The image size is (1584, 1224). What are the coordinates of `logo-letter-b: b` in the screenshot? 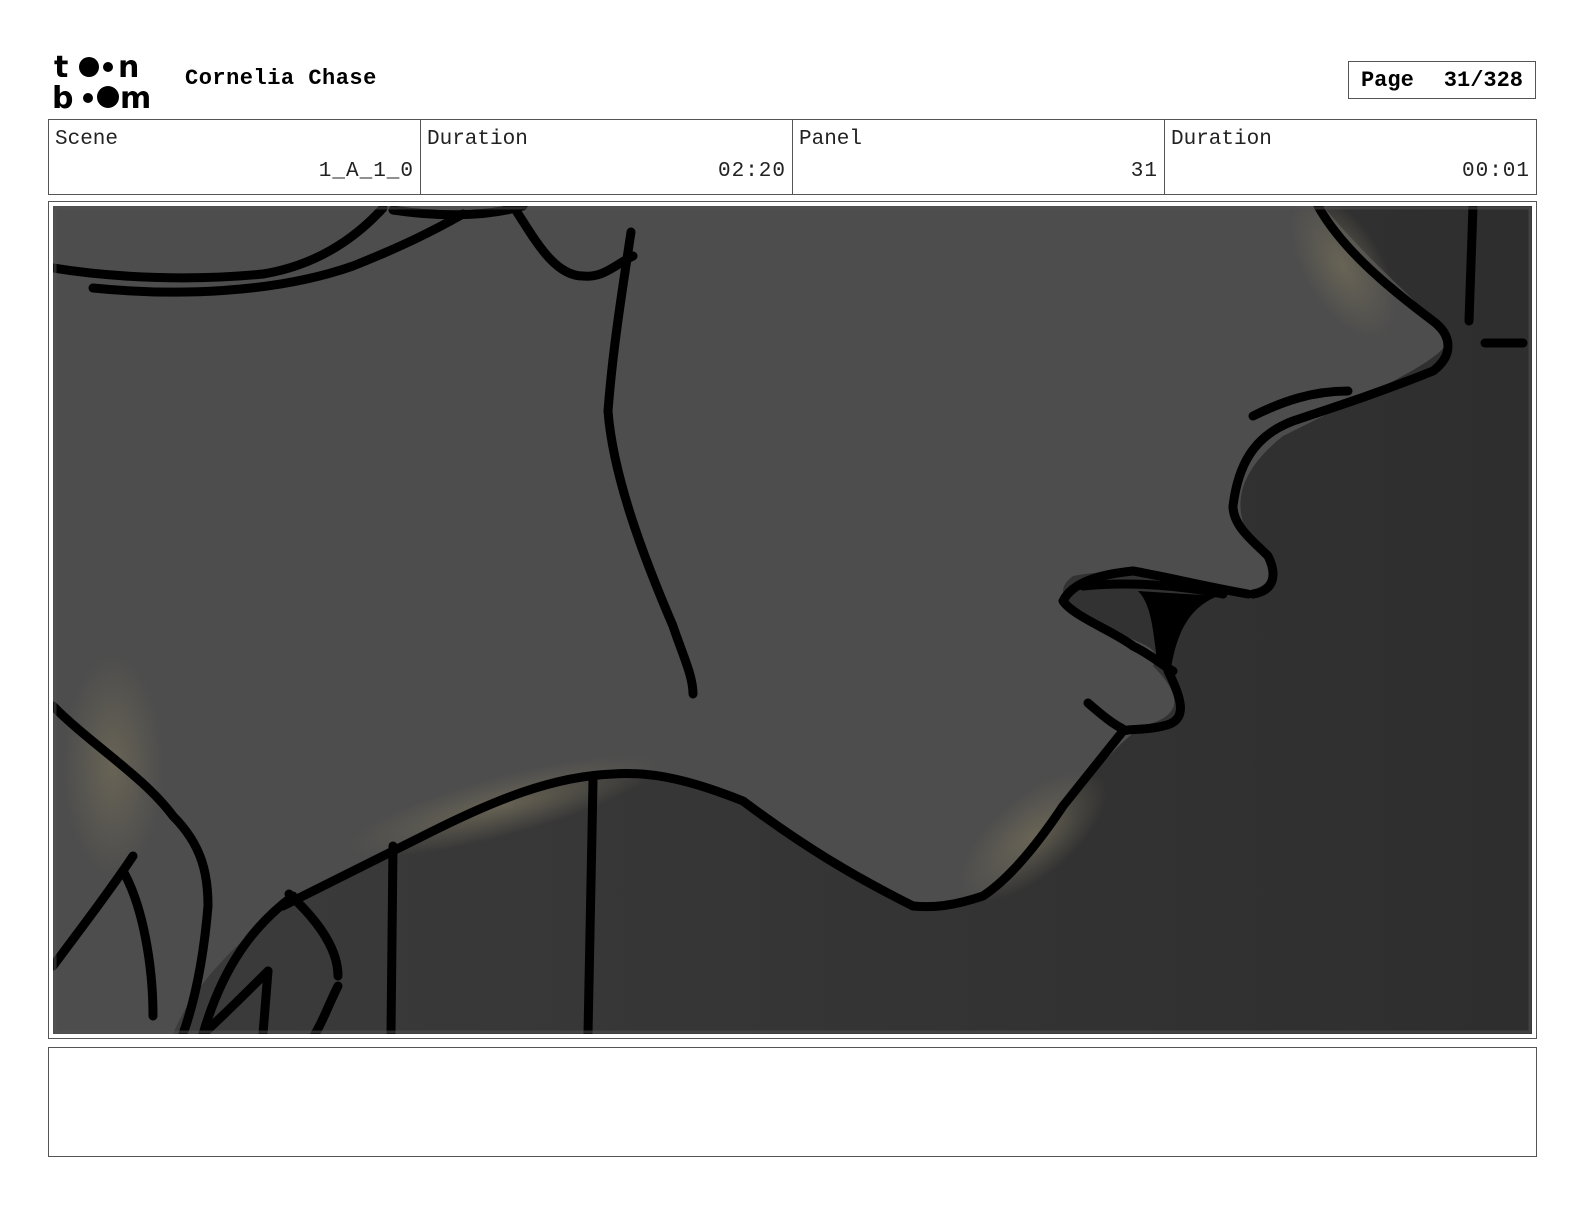 It's located at (62, 96).